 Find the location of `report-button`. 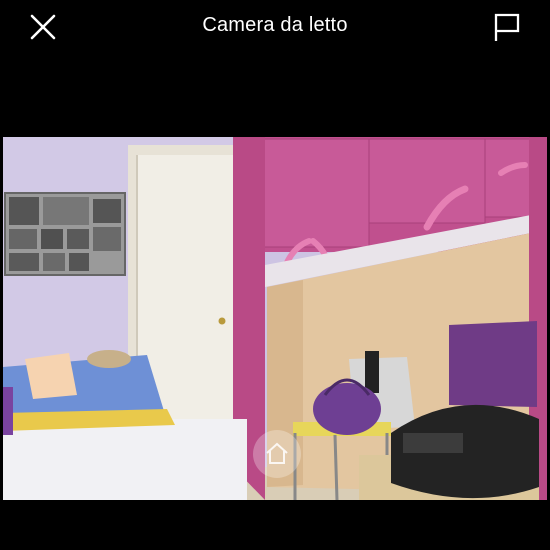

report-button is located at coordinates (507, 27).